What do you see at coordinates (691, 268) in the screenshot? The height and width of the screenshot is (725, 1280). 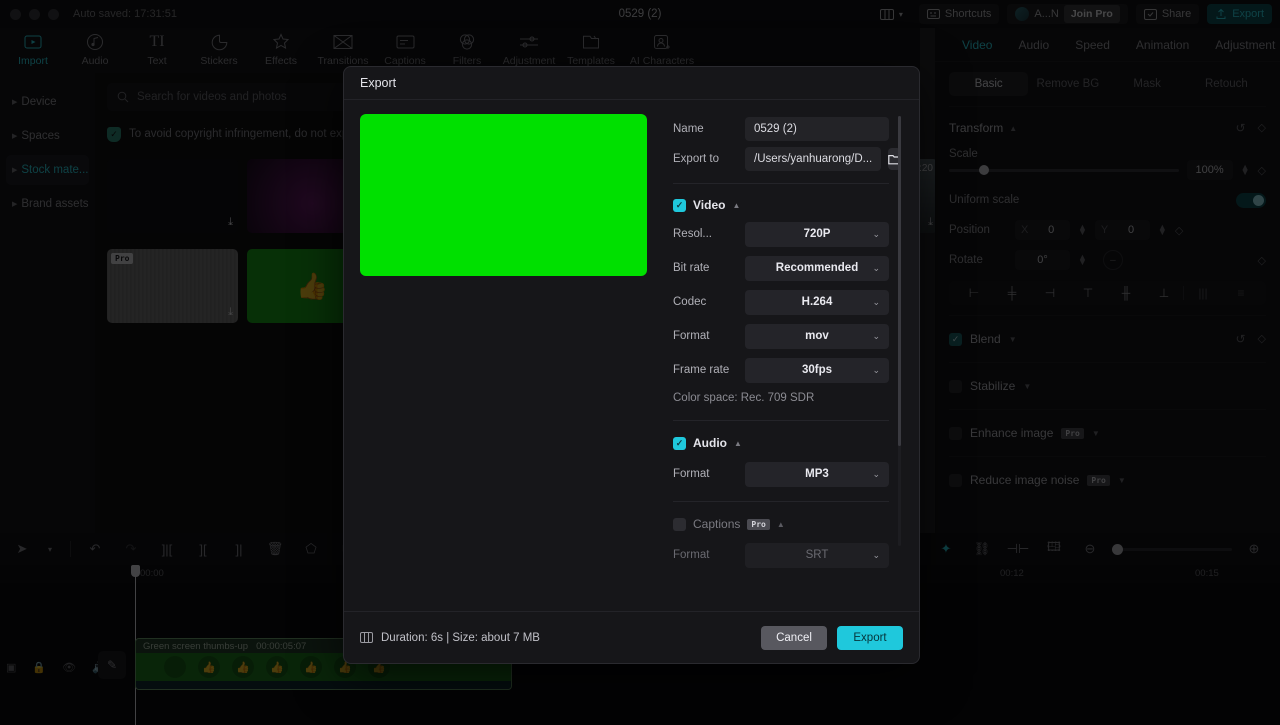 I see `bitrate-label: Bit rate` at bounding box center [691, 268].